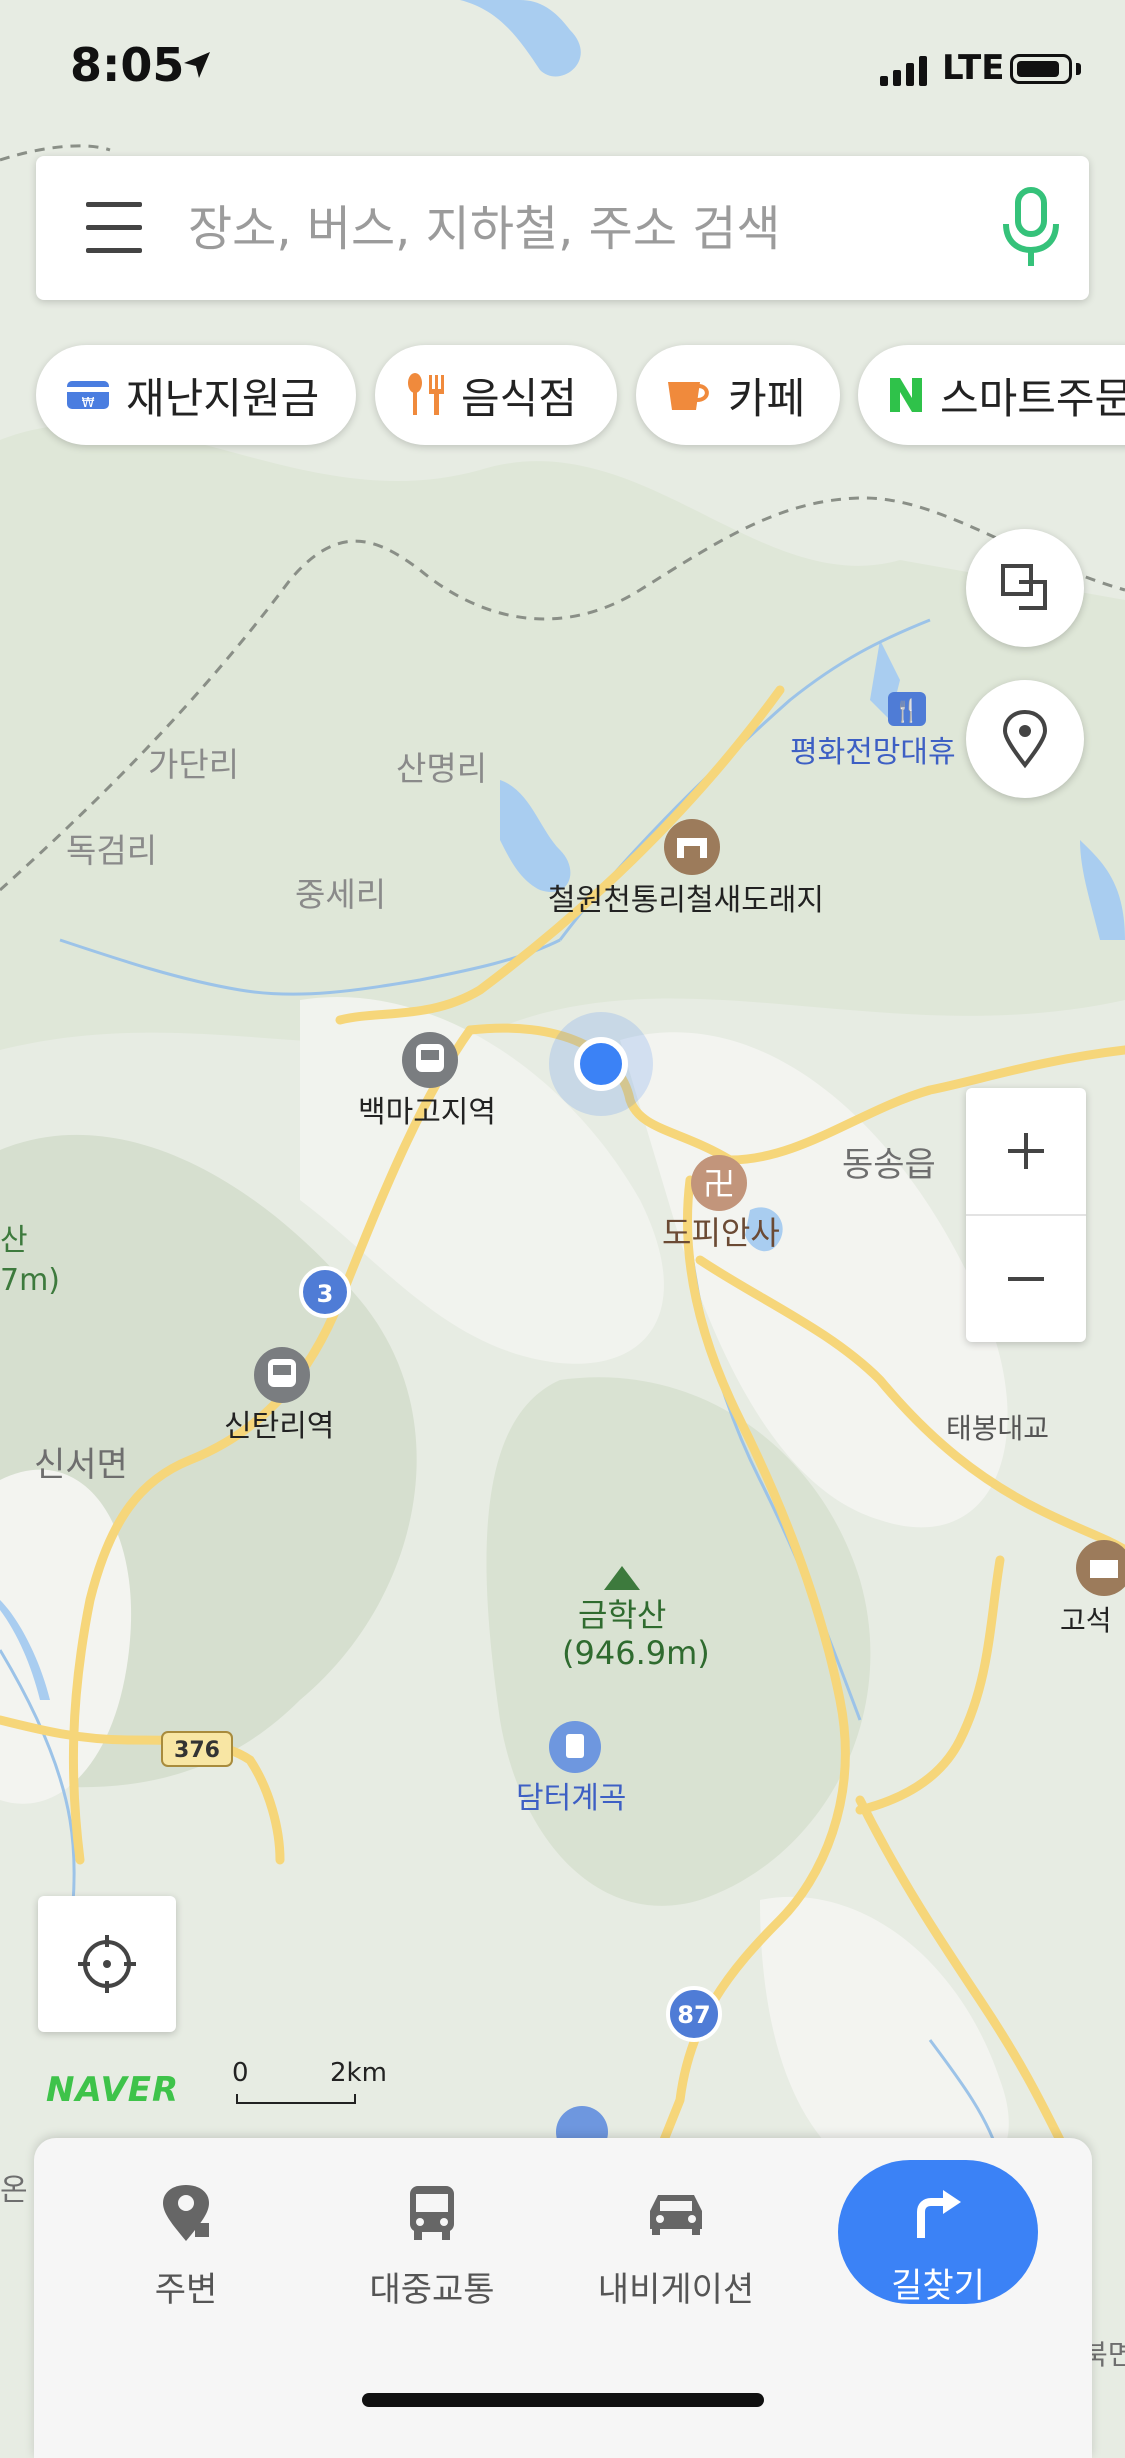 This screenshot has height=2458, width=1125. What do you see at coordinates (427, 1112) in the screenshot?
I see `place-label: 백마고지역` at bounding box center [427, 1112].